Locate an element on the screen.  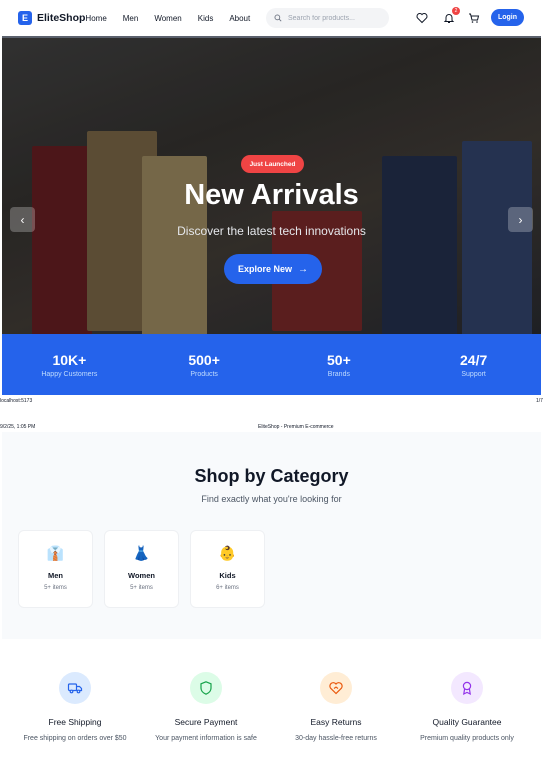
search-box is located at coordinates (327, 18).